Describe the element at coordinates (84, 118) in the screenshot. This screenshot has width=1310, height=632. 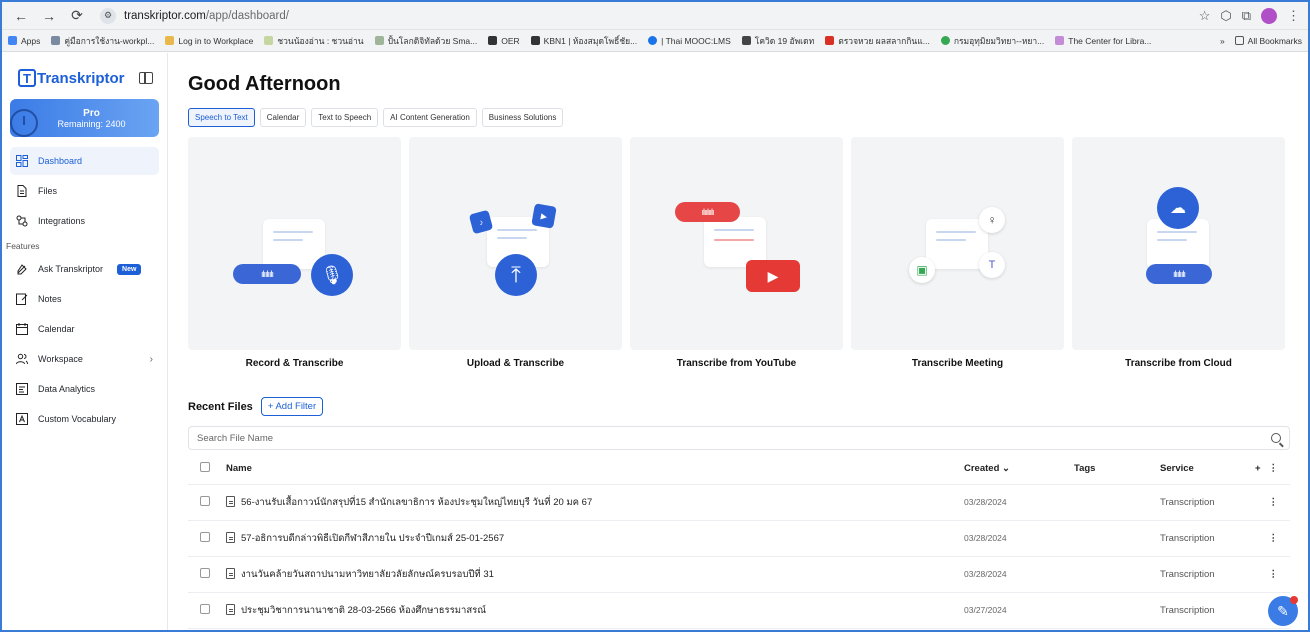
I see `plan-card: Pro Remaining: 2400` at that location.